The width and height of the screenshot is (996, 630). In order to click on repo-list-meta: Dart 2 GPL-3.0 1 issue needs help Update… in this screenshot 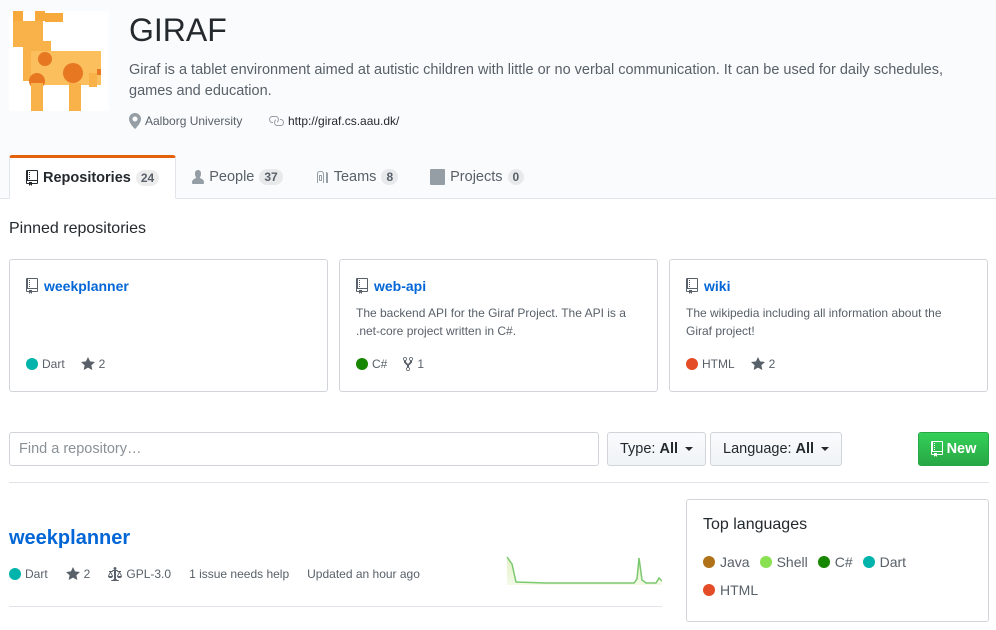, I will do `click(223, 574)`.